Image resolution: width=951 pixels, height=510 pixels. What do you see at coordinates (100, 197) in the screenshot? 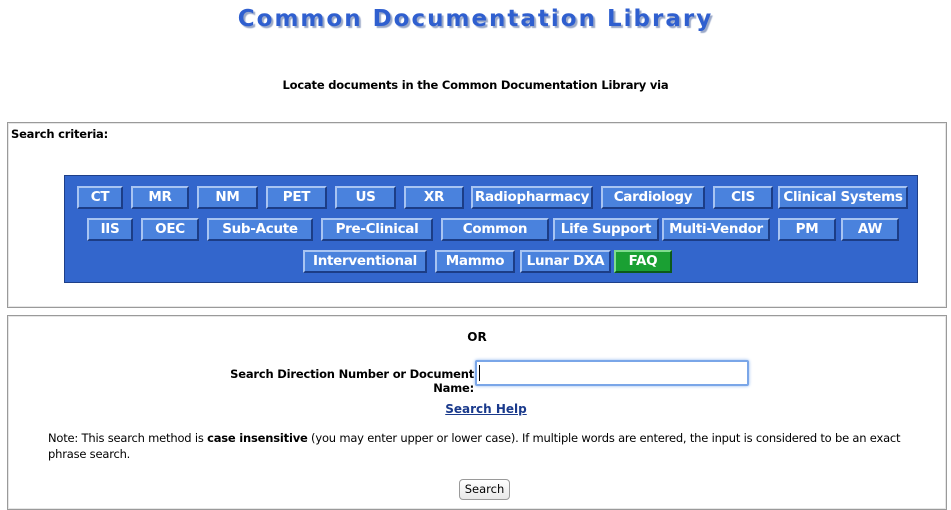
I see `modality-button-ct: CT` at bounding box center [100, 197].